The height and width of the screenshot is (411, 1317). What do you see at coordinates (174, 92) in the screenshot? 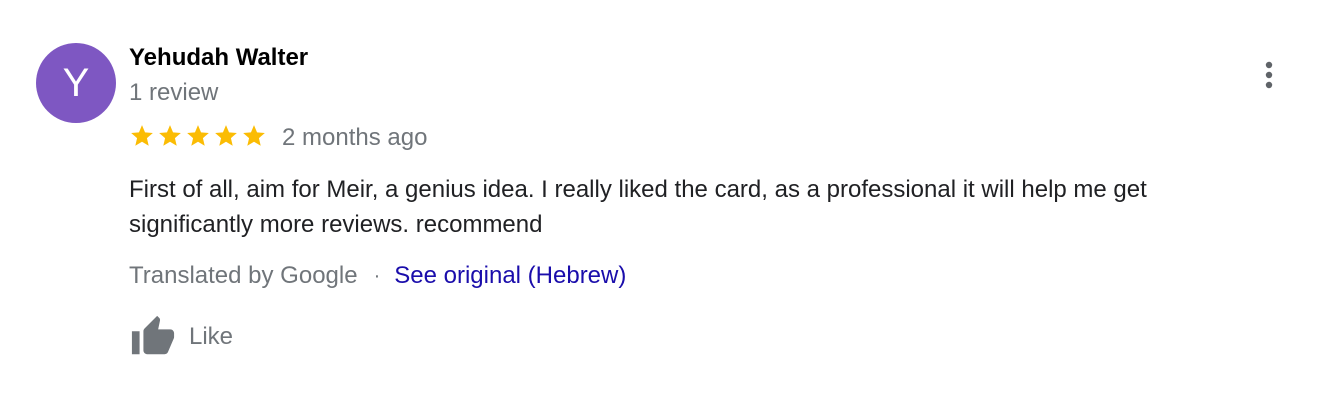
I see `review-count: 1 review` at bounding box center [174, 92].